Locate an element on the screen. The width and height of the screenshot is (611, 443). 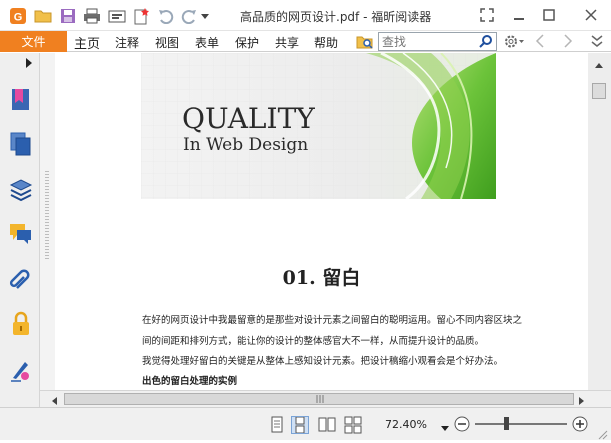
banner-subtitle: In Web Design is located at coordinates (246, 145).